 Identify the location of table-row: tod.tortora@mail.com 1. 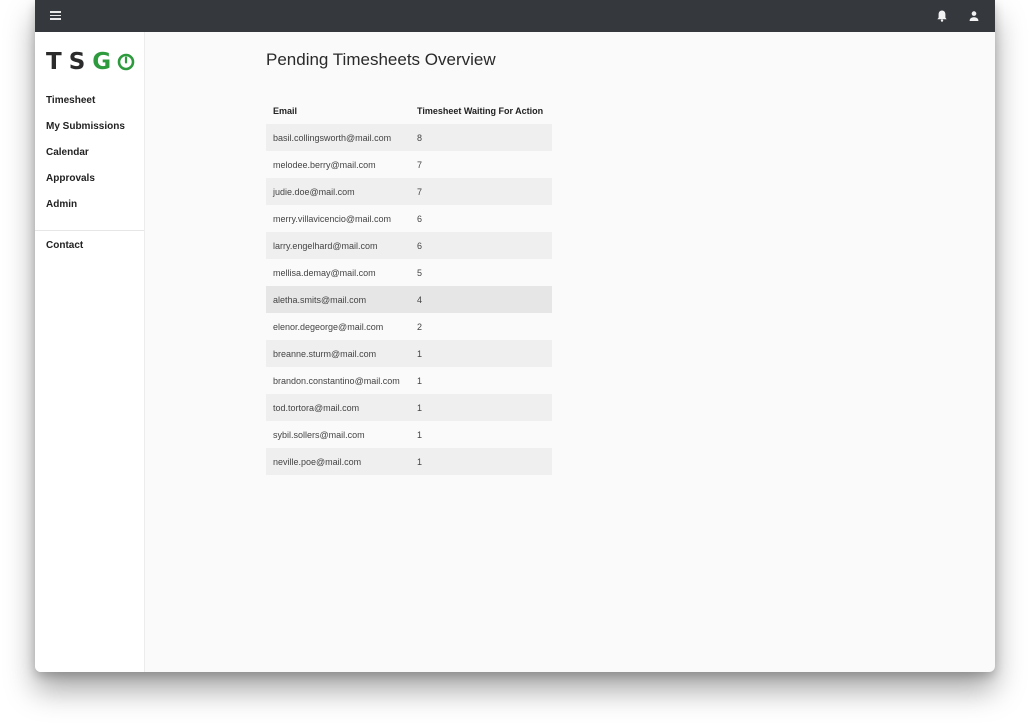
(409, 407).